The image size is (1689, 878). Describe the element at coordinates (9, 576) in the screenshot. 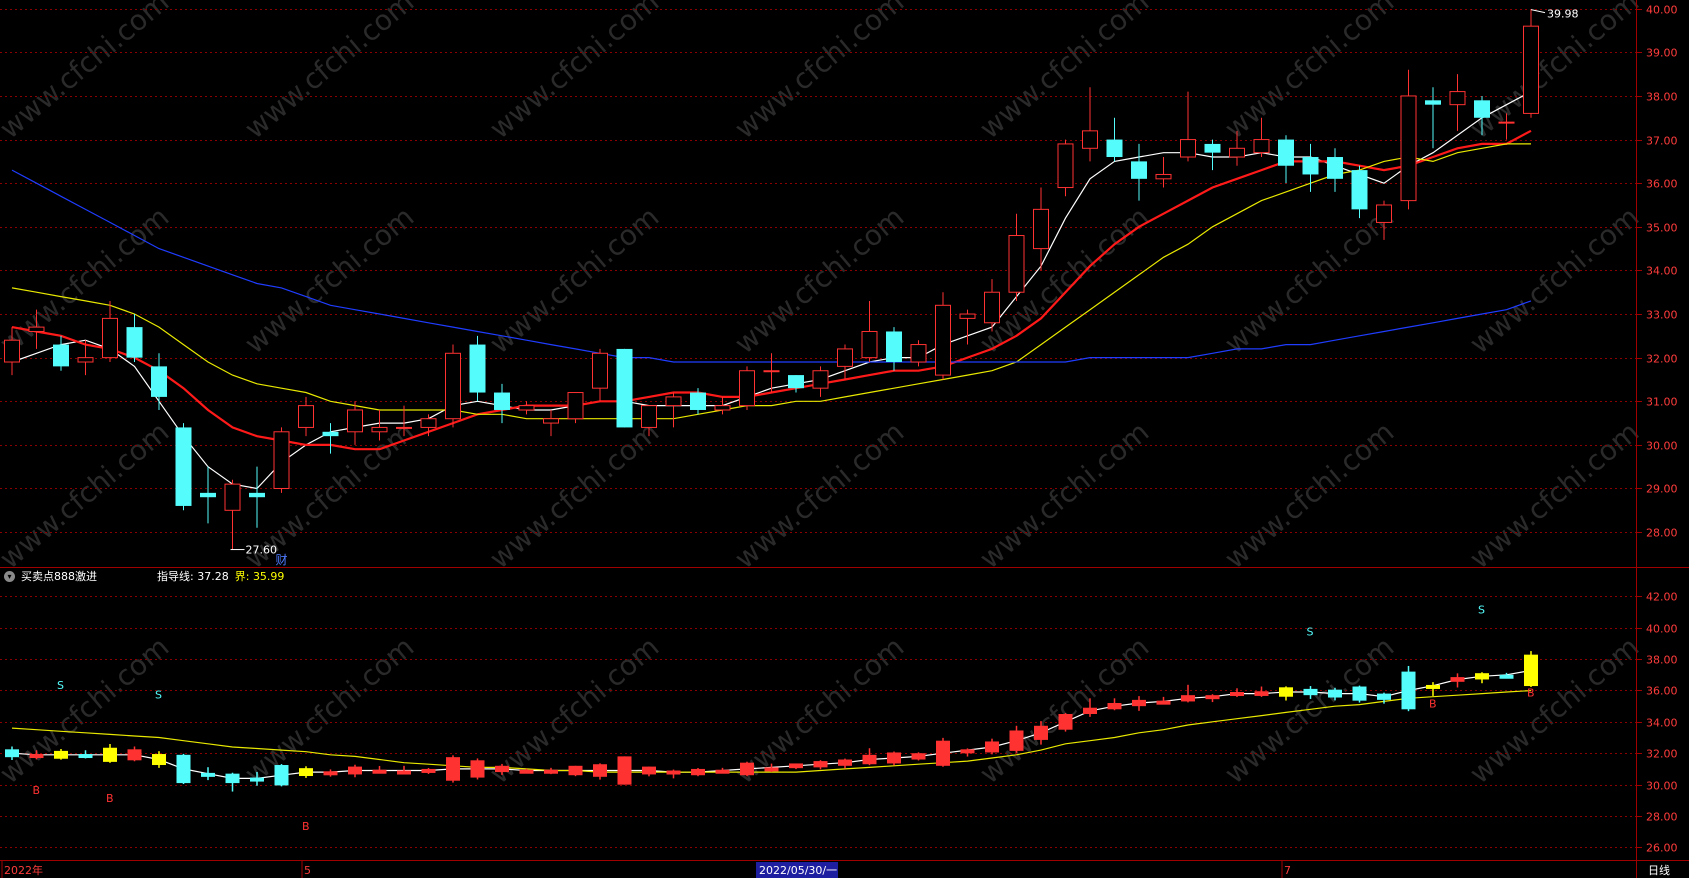

I see `collapse-icon: ▾` at that location.